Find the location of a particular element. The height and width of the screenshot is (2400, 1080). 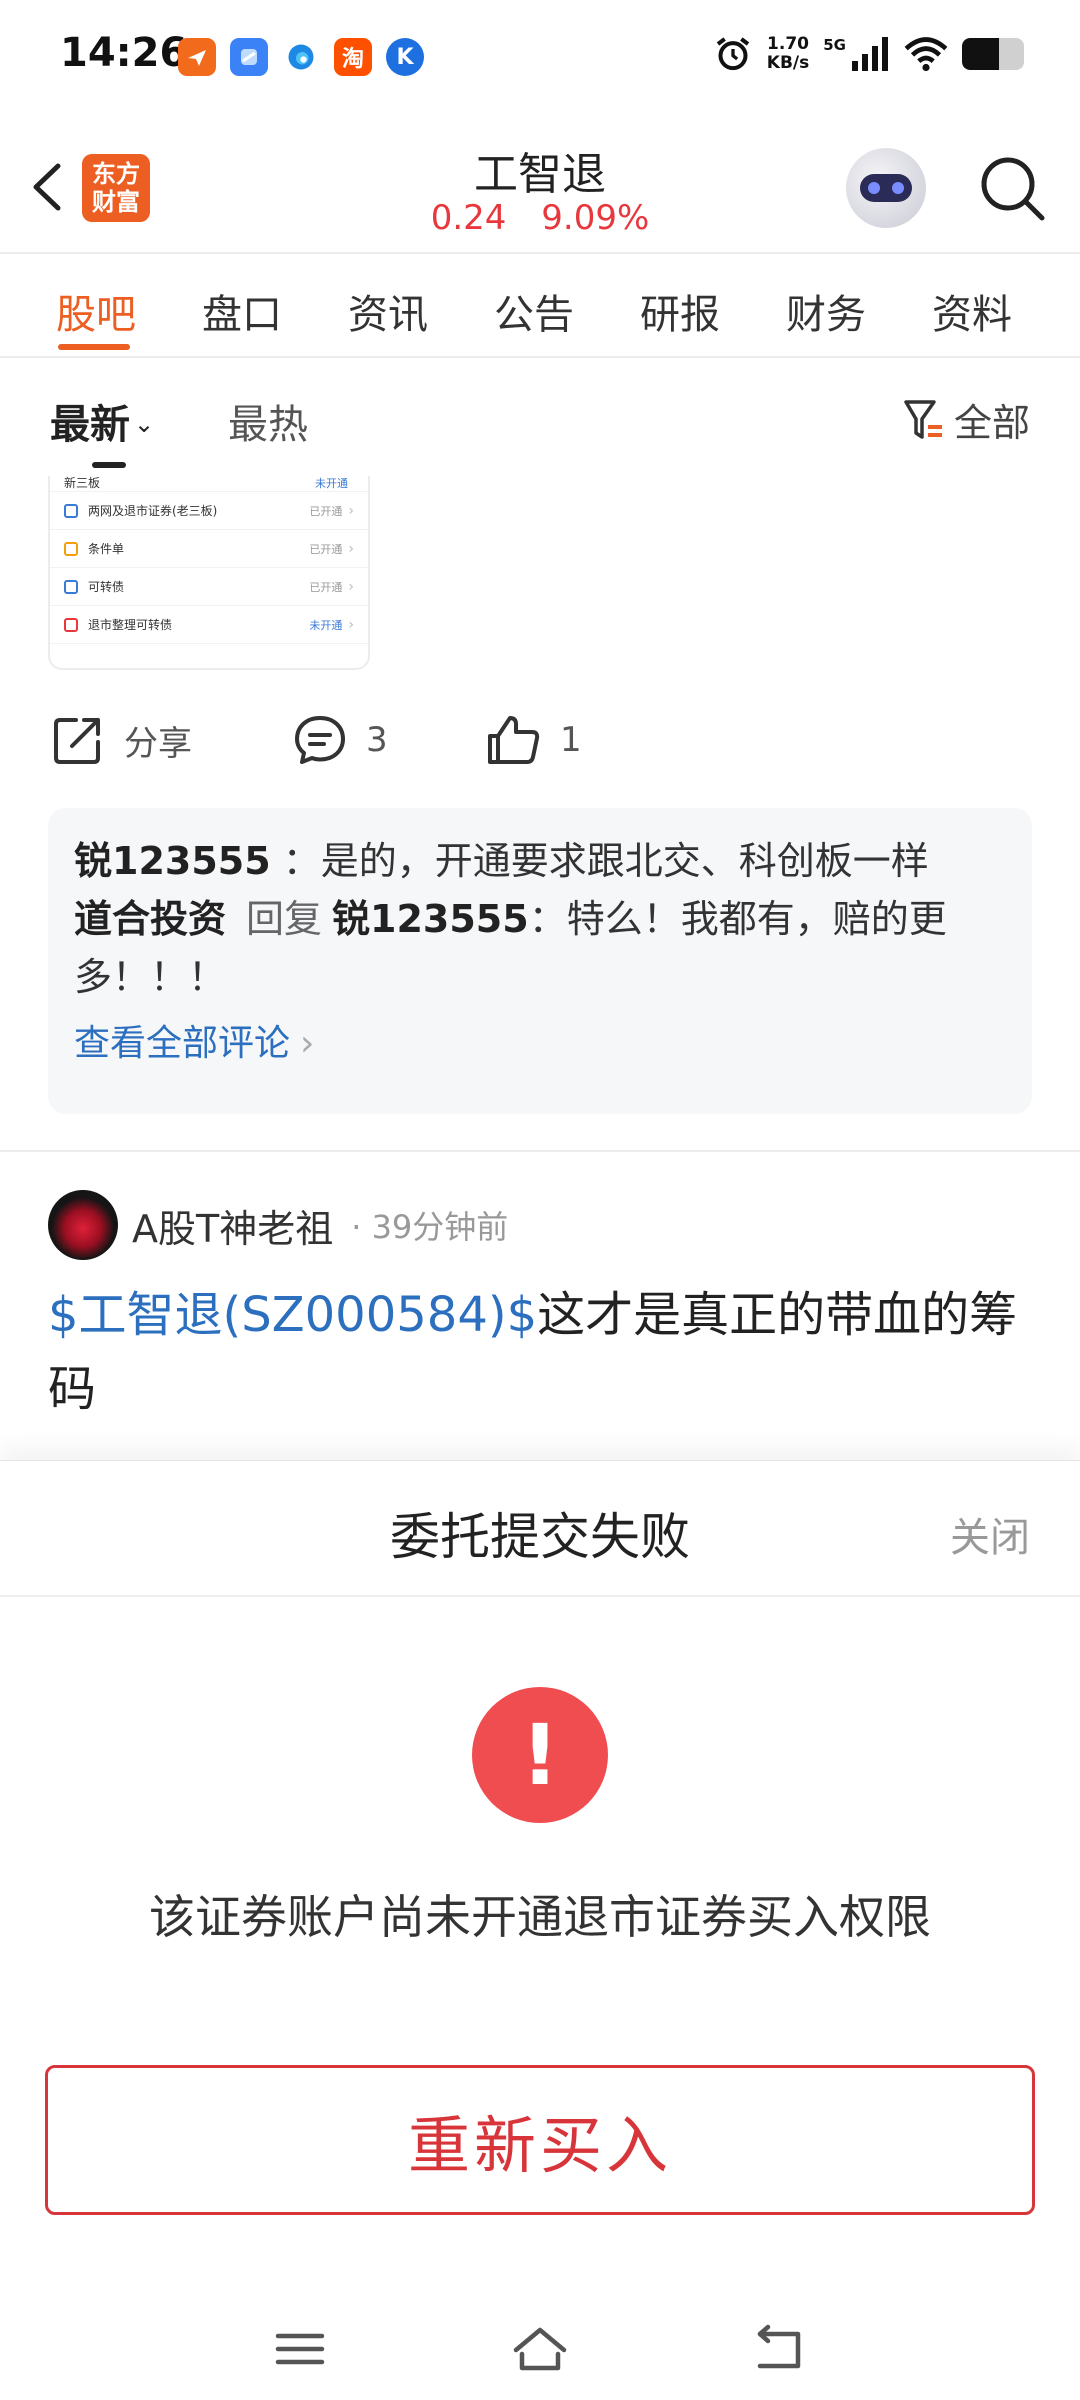

list-item: 条件单 已开通 › is located at coordinates (209, 549).